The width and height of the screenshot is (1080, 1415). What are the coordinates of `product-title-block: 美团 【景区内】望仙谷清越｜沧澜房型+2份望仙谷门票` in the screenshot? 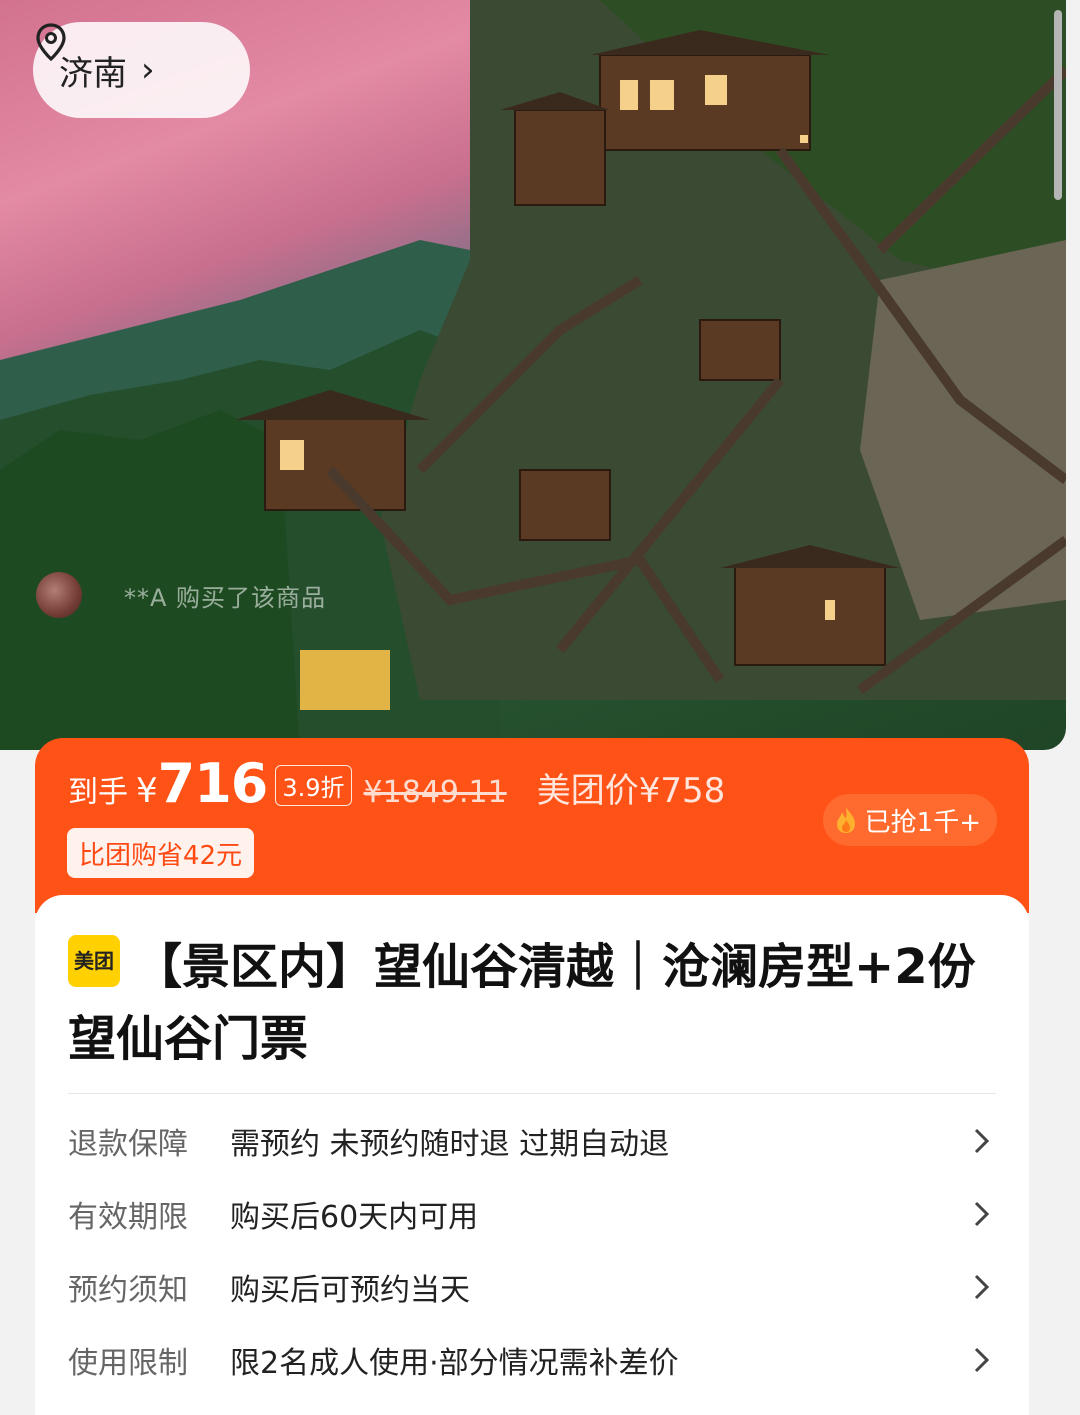 It's located at (528, 1003).